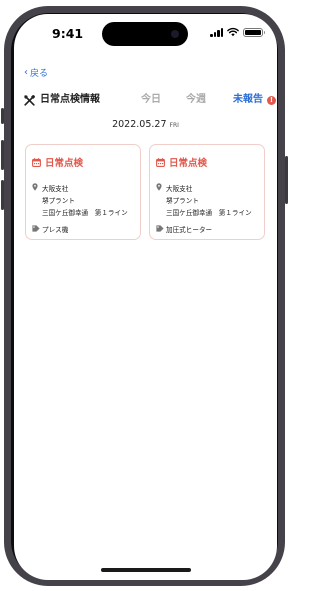 The width and height of the screenshot is (320, 591). Describe the element at coordinates (70, 99) in the screenshot. I see `tab-label: 日常点検情報` at that location.